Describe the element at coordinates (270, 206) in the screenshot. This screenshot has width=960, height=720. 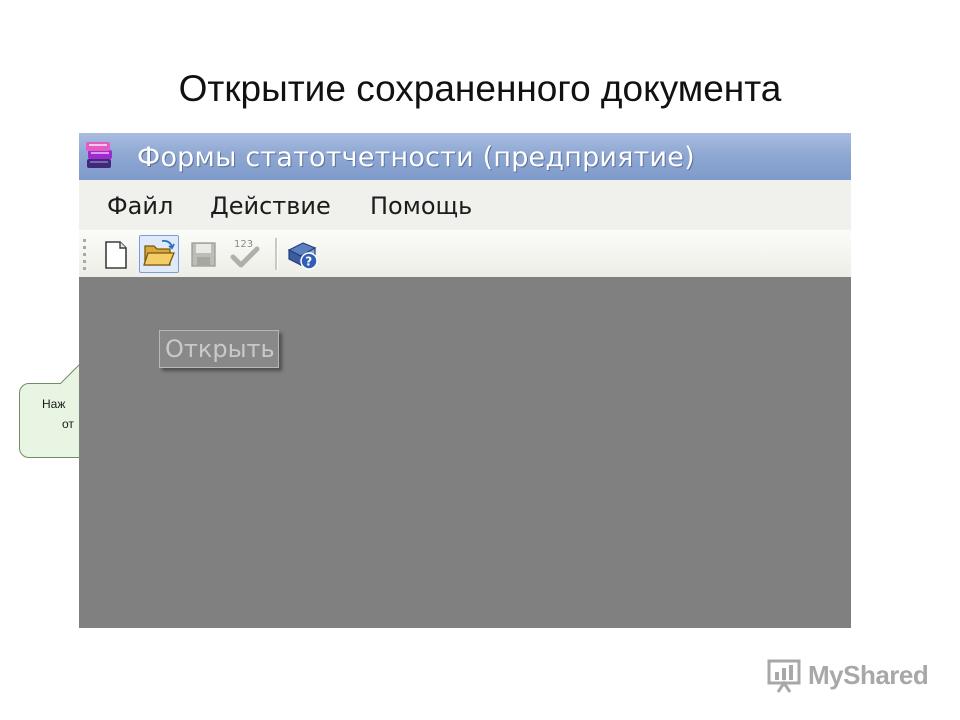
I see `menu-item-action: Действие` at that location.